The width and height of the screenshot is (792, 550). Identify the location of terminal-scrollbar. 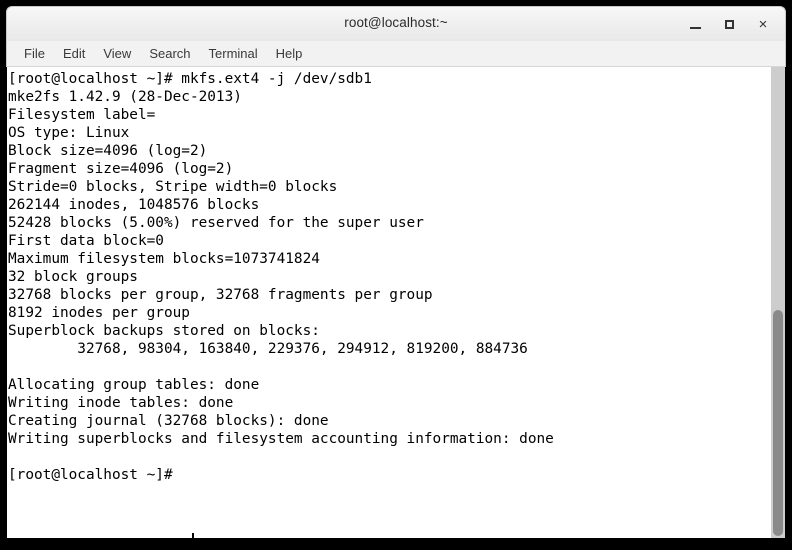
(778, 302).